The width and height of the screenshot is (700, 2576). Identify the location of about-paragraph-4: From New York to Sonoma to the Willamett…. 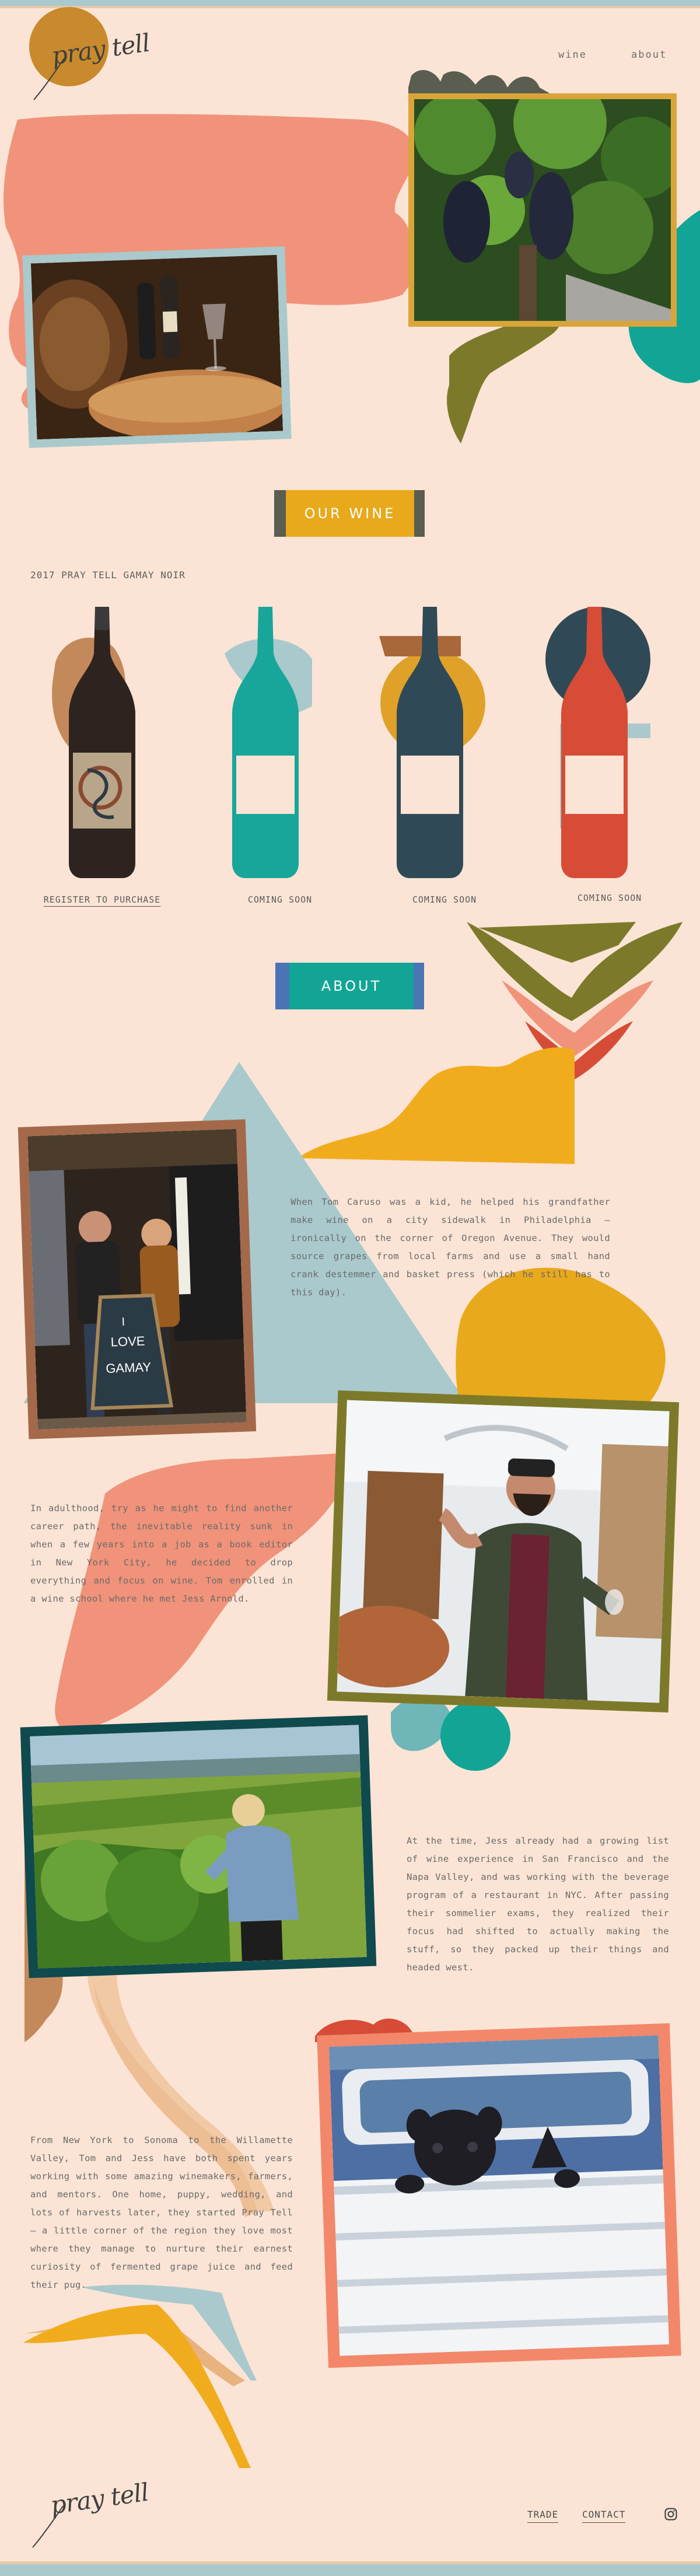
(161, 2212).